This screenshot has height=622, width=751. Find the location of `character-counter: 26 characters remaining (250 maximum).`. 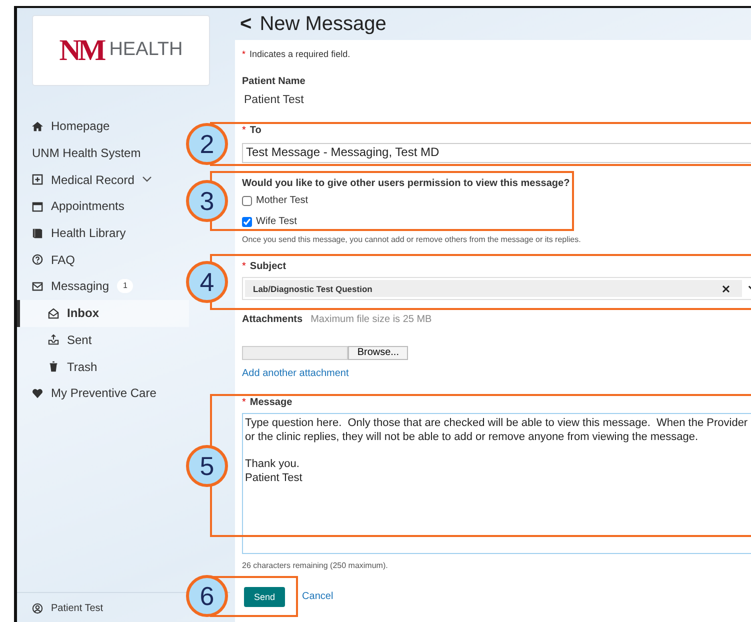

character-counter: 26 characters remaining (250 maximum). is located at coordinates (315, 565).